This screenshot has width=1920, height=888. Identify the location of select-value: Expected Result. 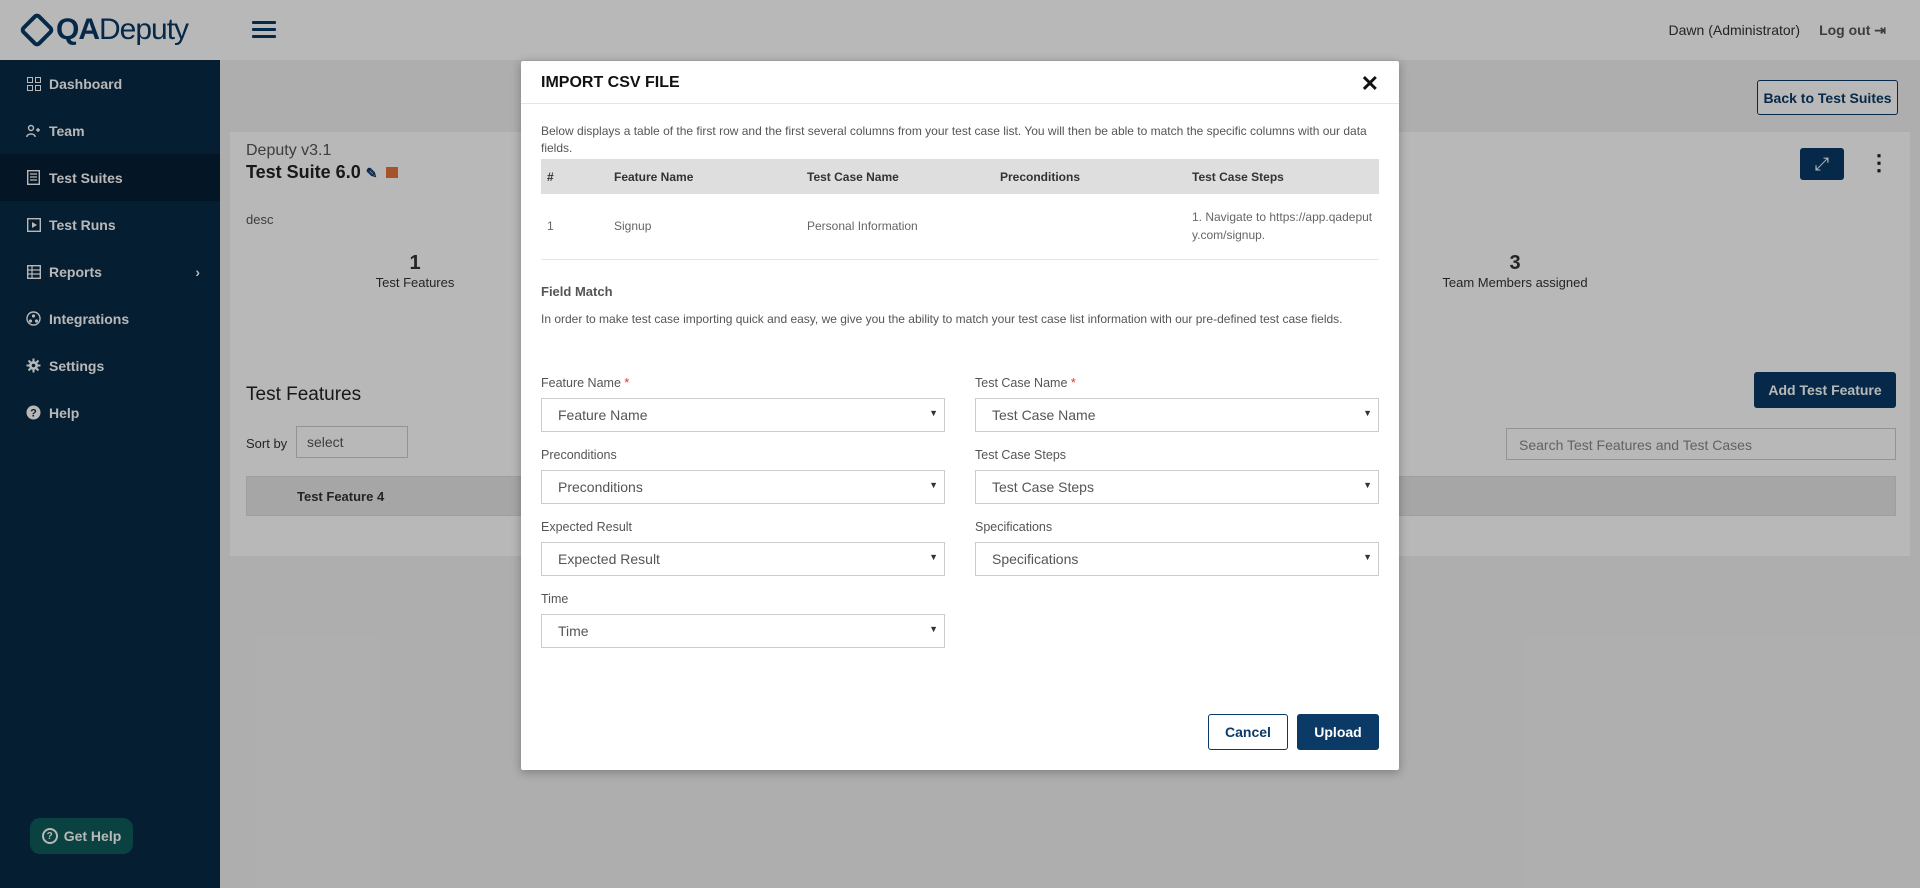
(609, 559).